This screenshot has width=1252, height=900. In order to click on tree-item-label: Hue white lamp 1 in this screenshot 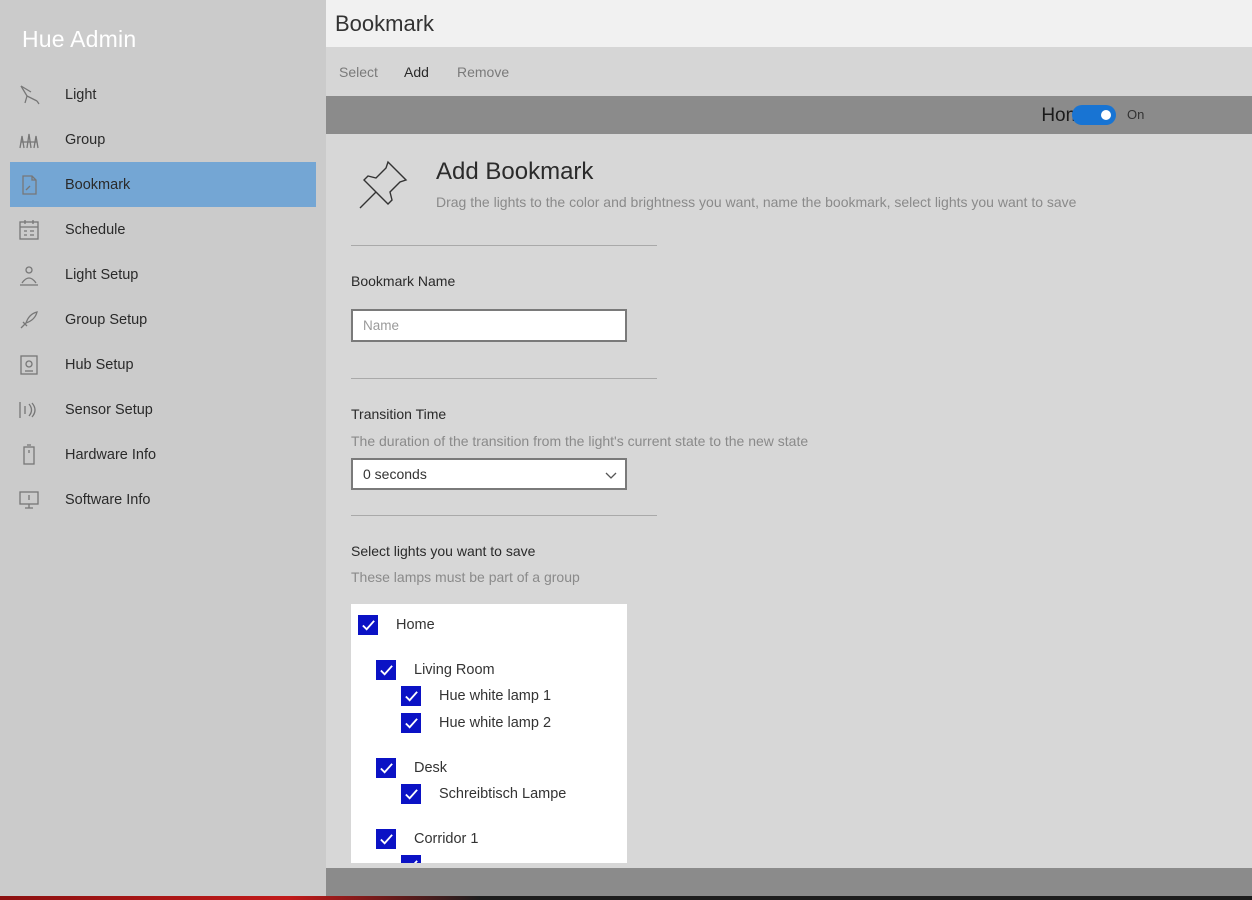, I will do `click(495, 696)`.